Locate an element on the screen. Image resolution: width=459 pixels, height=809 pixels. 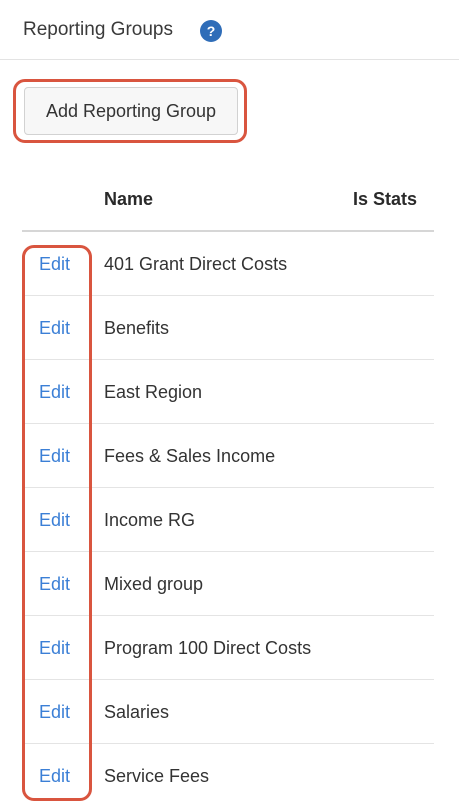
table-row: Edit 401 Grant Direct Costs is located at coordinates (228, 264).